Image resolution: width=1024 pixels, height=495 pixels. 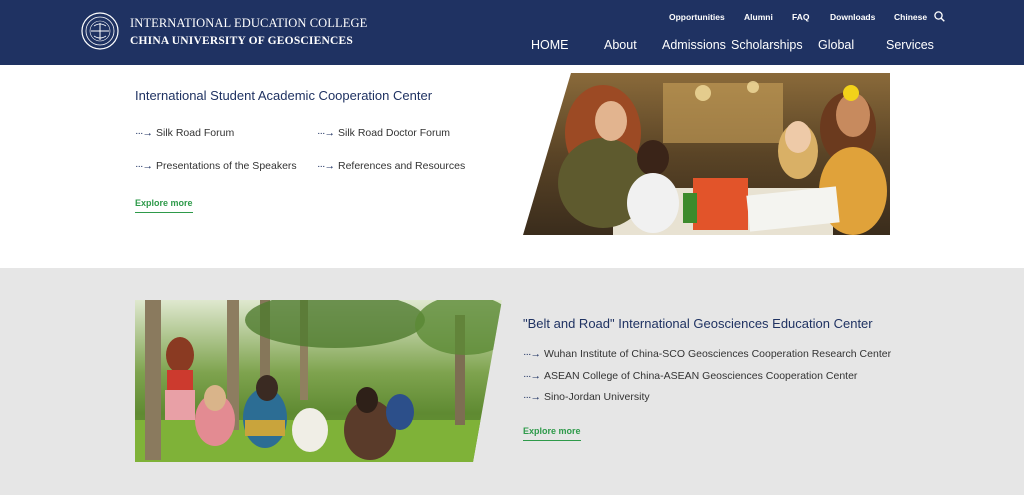 I want to click on nav-admissions: Admissions, so click(x=694, y=45).